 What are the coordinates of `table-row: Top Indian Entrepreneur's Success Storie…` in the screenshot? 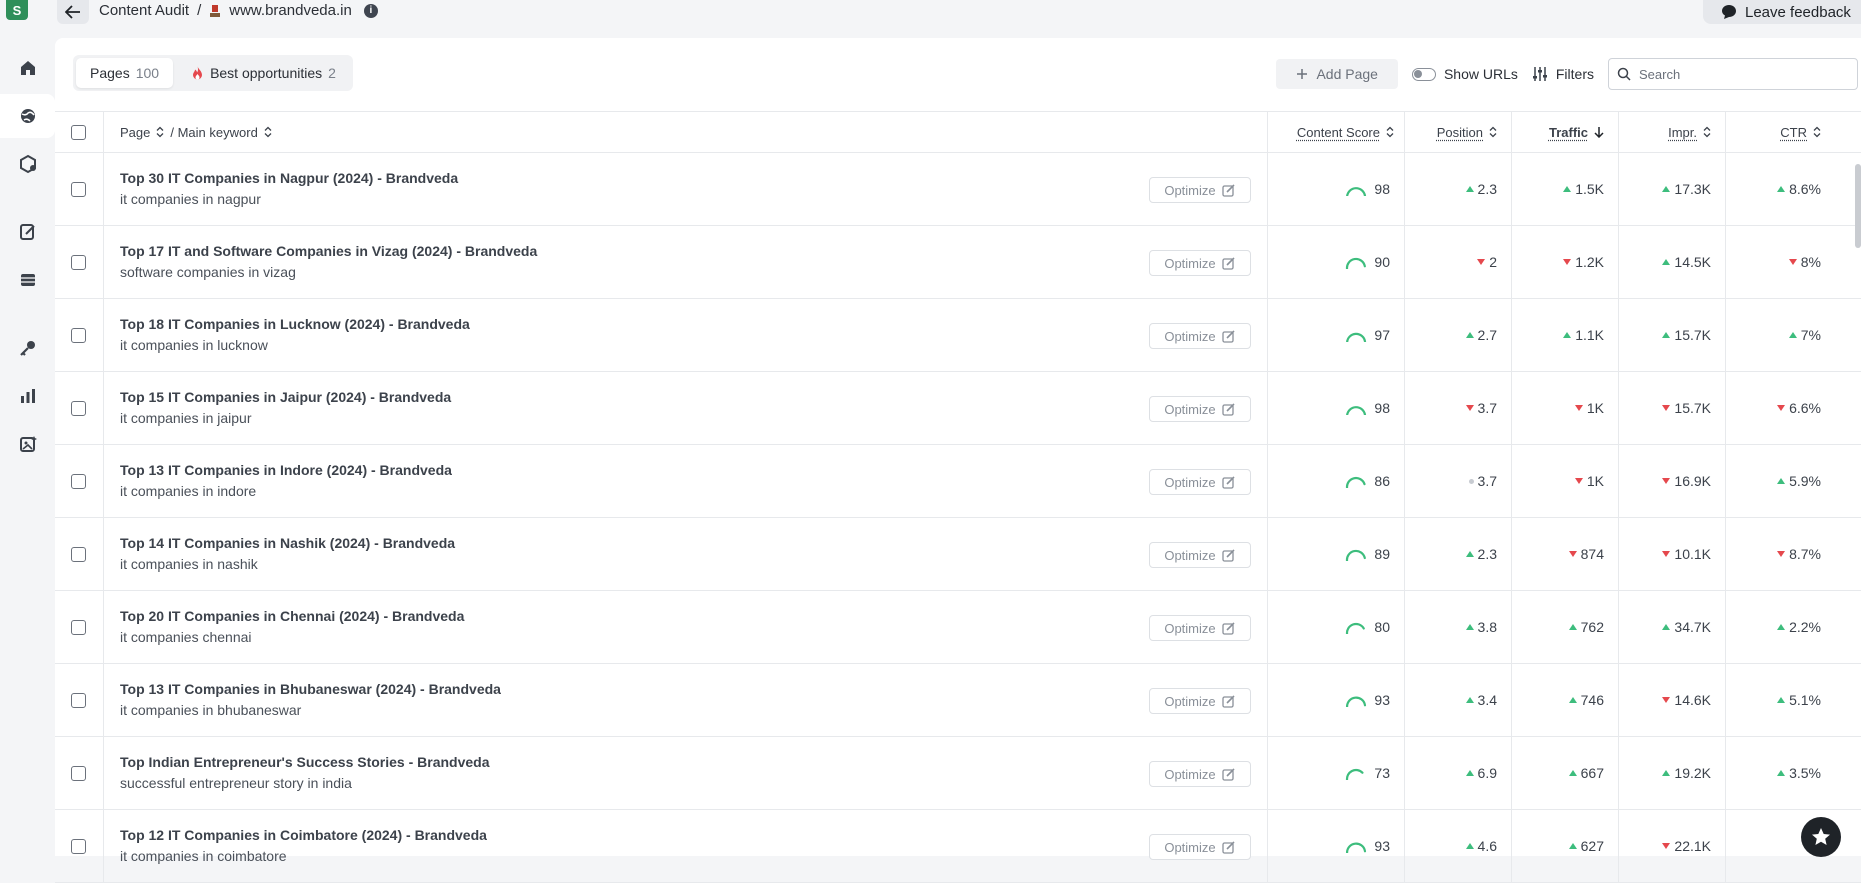 It's located at (958, 773).